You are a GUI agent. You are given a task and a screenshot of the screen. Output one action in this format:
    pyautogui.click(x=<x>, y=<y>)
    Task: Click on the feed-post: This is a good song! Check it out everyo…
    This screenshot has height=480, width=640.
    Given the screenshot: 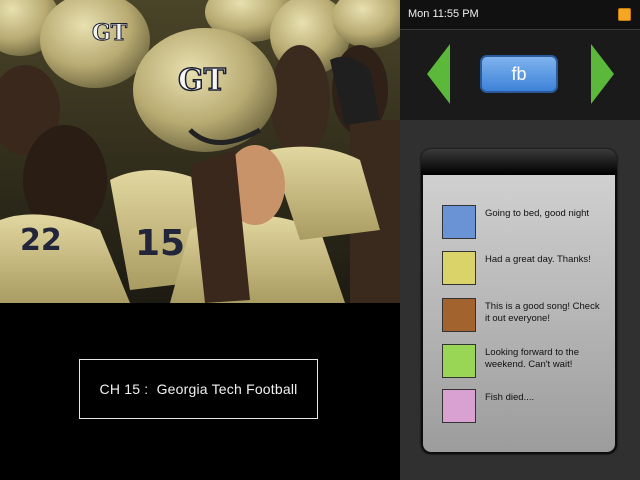 What is the action you would take?
    pyautogui.click(x=527, y=316)
    